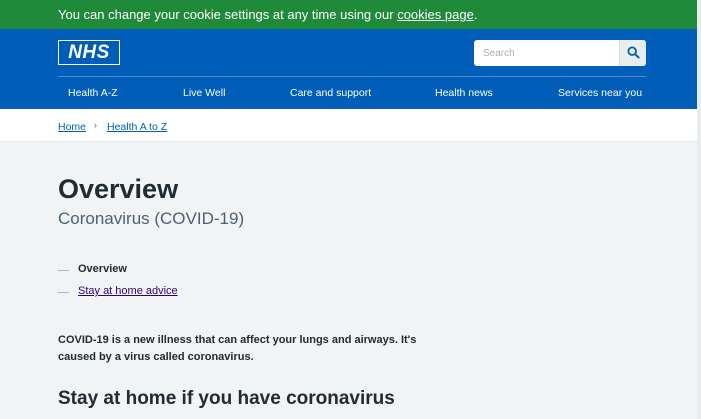  Describe the element at coordinates (156, 357) in the screenshot. I see `intro-line-2: caused by a virus called coronavirus.` at that location.